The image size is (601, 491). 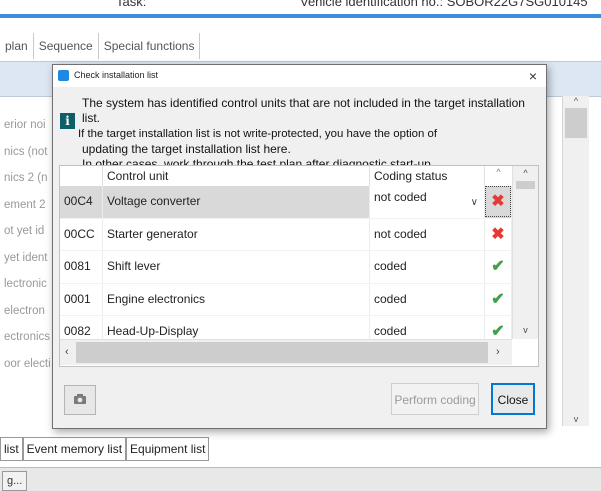 What do you see at coordinates (28, 152) in the screenshot?
I see `list-item: nics (not` at bounding box center [28, 152].